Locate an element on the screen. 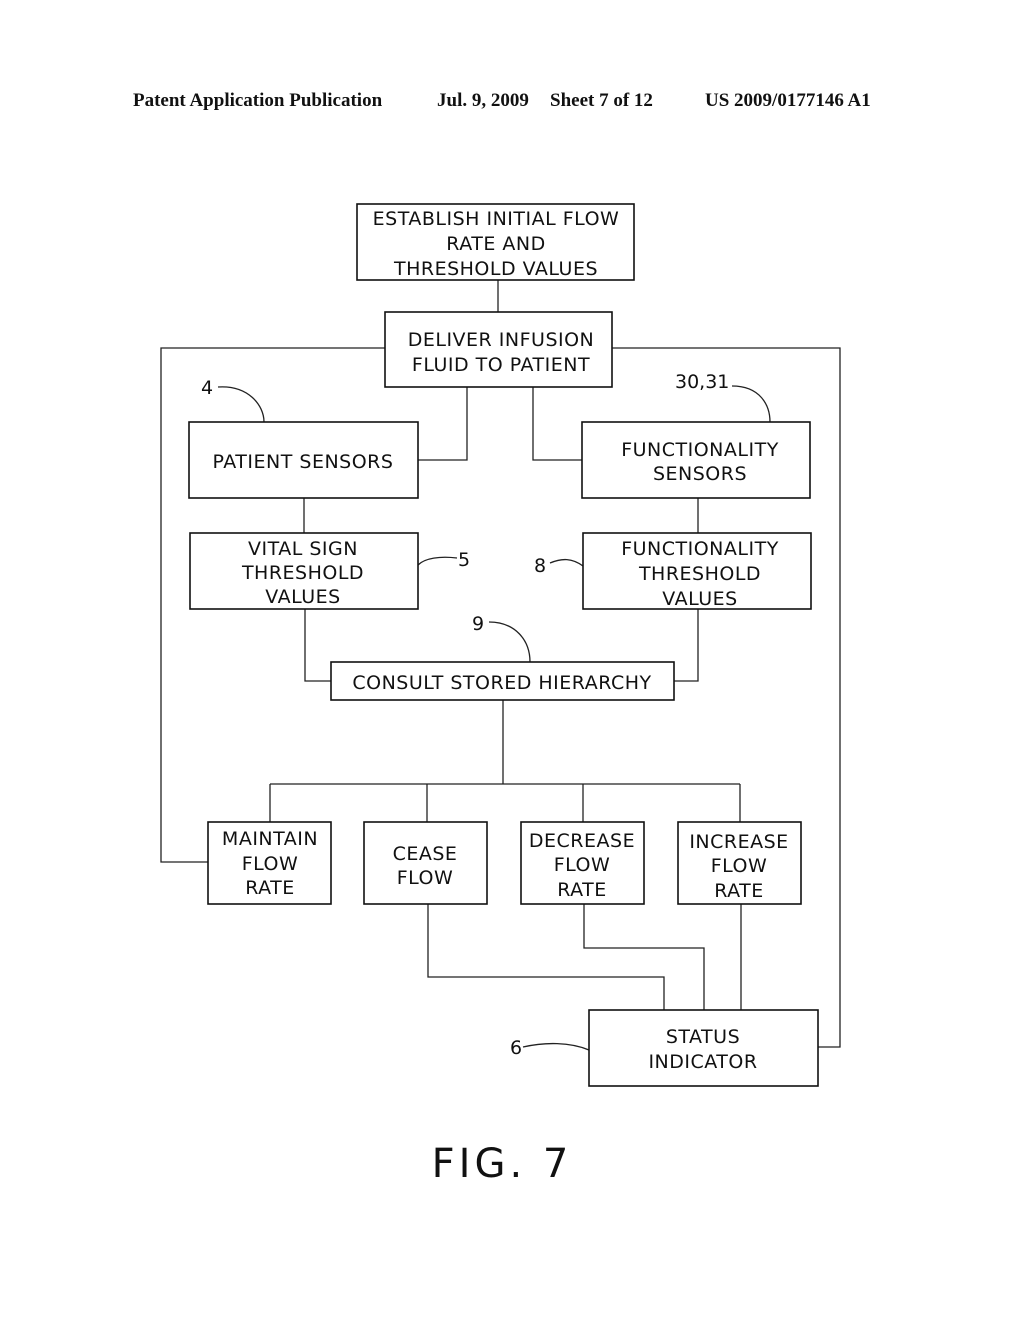 This screenshot has width=1024, height=1320. box-text-line: PATIENT SENSORS is located at coordinates (303, 462).